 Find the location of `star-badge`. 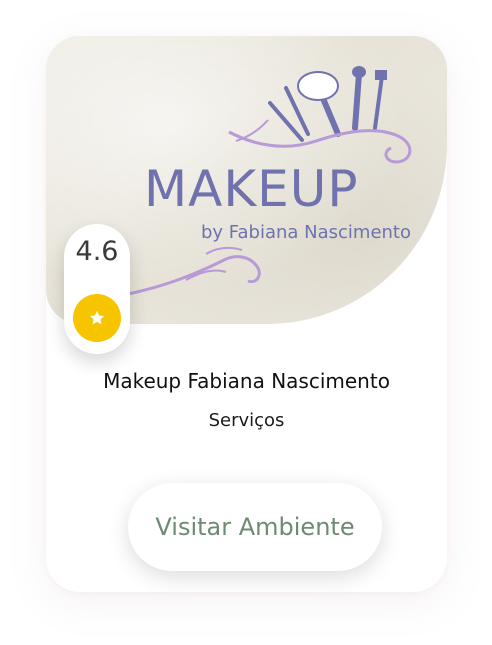

star-badge is located at coordinates (97, 318).